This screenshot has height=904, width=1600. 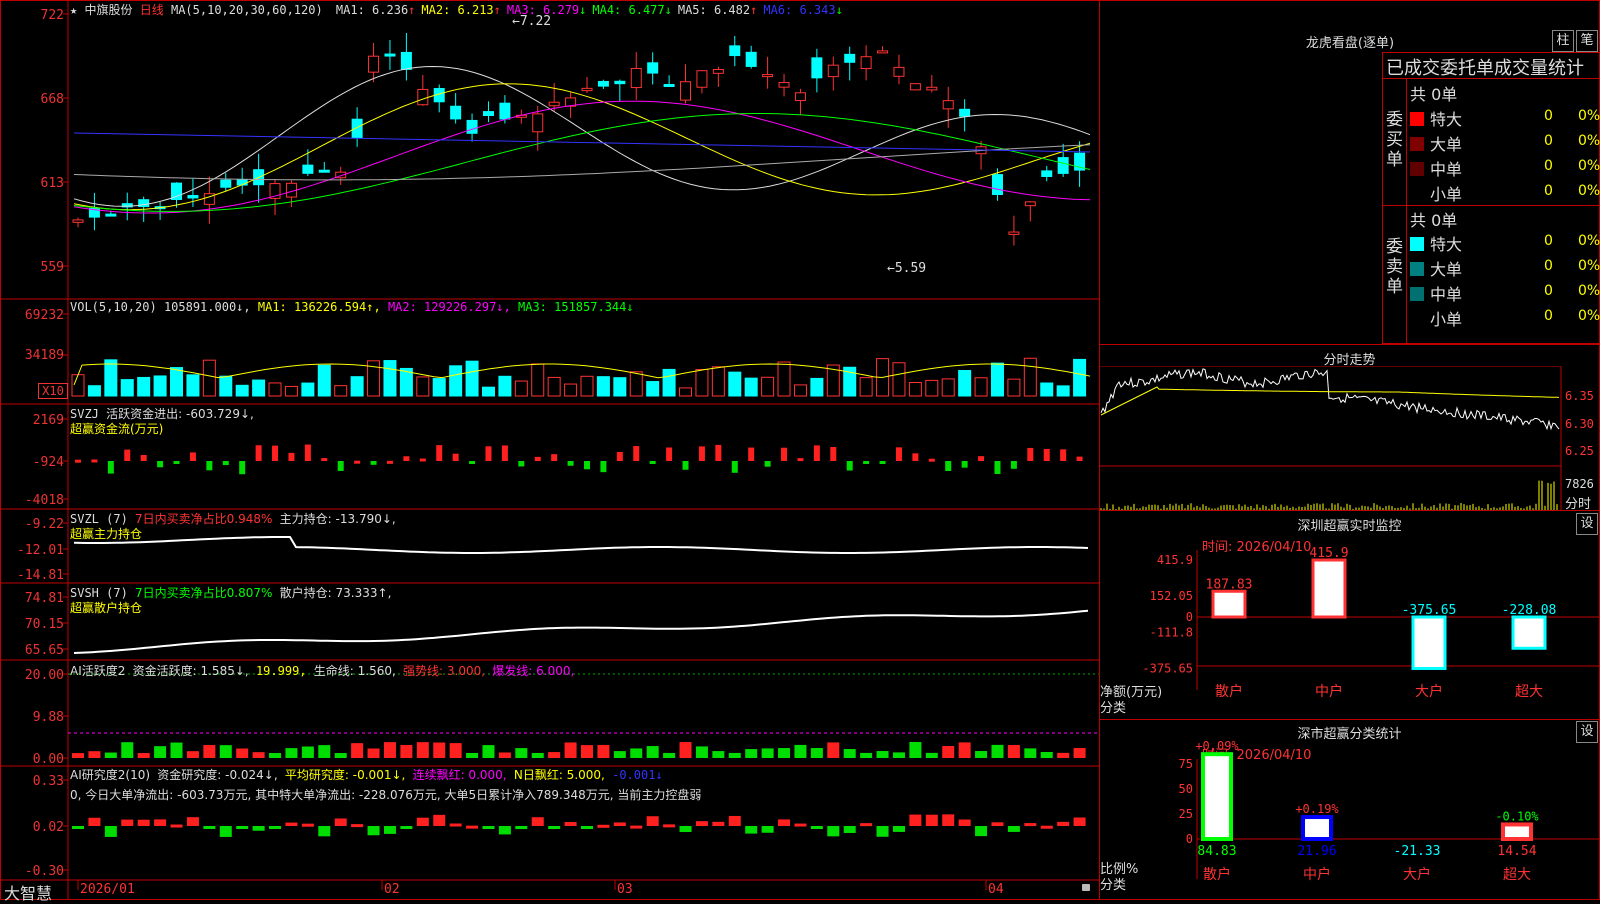 What do you see at coordinates (392, 889) in the screenshot?
I see `x-axis-label: 02` at bounding box center [392, 889].